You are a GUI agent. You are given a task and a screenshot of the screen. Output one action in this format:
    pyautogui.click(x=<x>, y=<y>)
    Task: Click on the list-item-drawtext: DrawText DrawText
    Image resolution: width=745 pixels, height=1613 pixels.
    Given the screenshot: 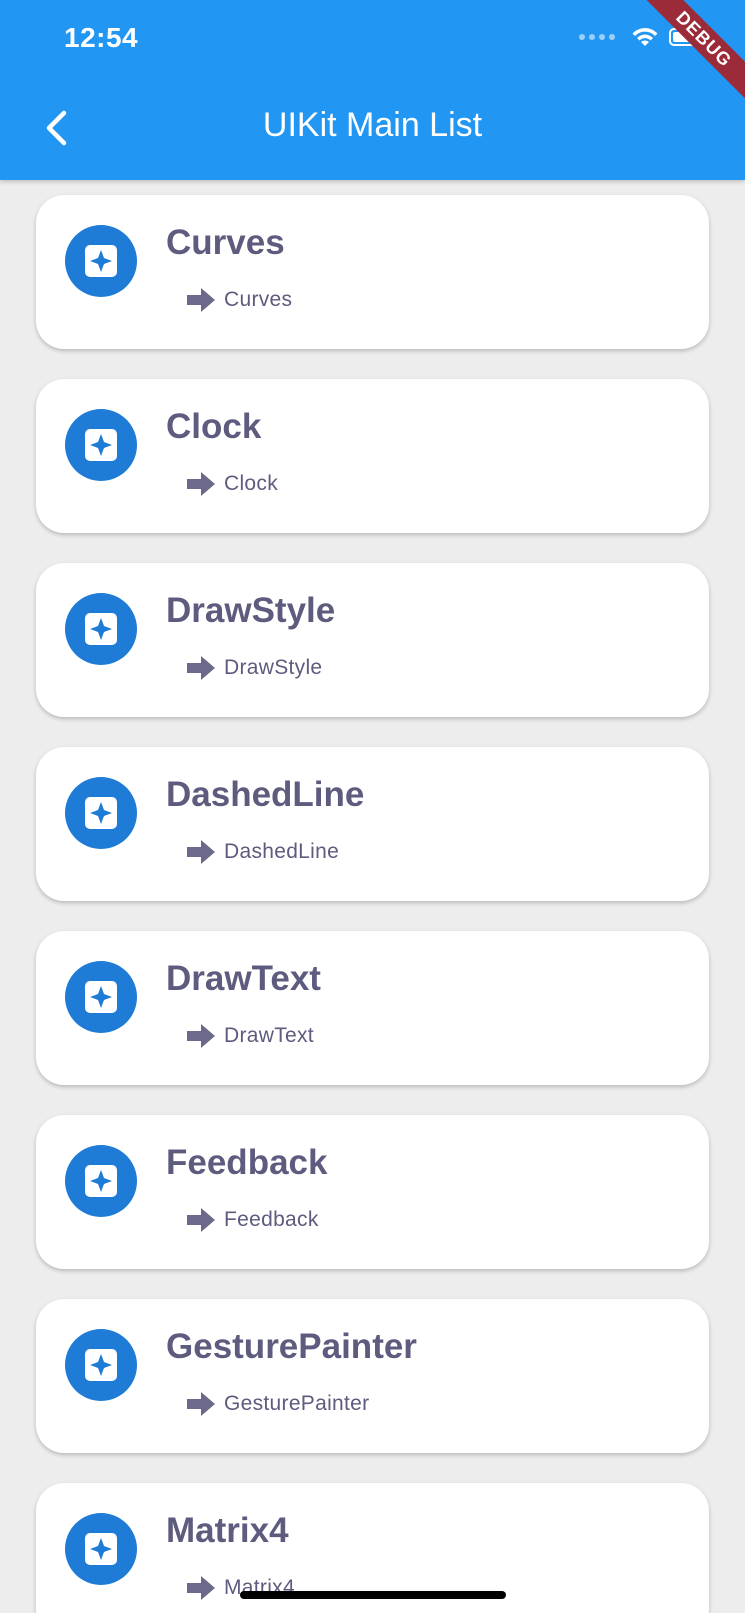 What is the action you would take?
    pyautogui.click(x=372, y=1008)
    